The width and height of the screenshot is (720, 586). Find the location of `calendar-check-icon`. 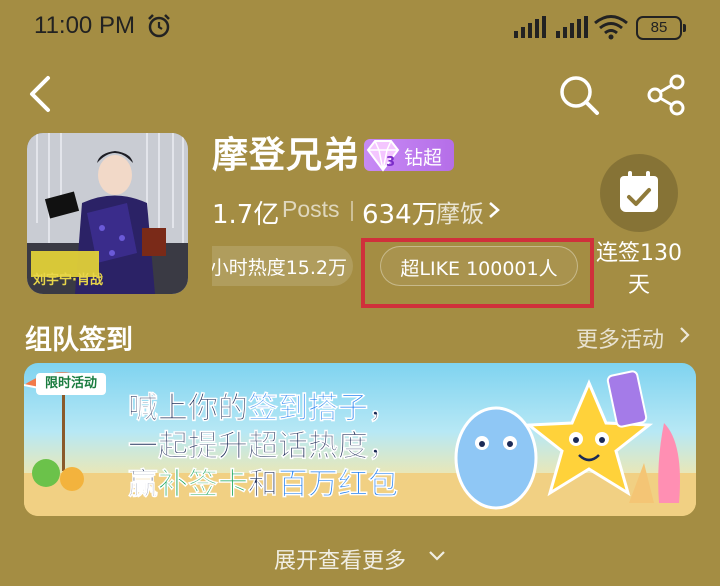

calendar-check-icon is located at coordinates (639, 191).